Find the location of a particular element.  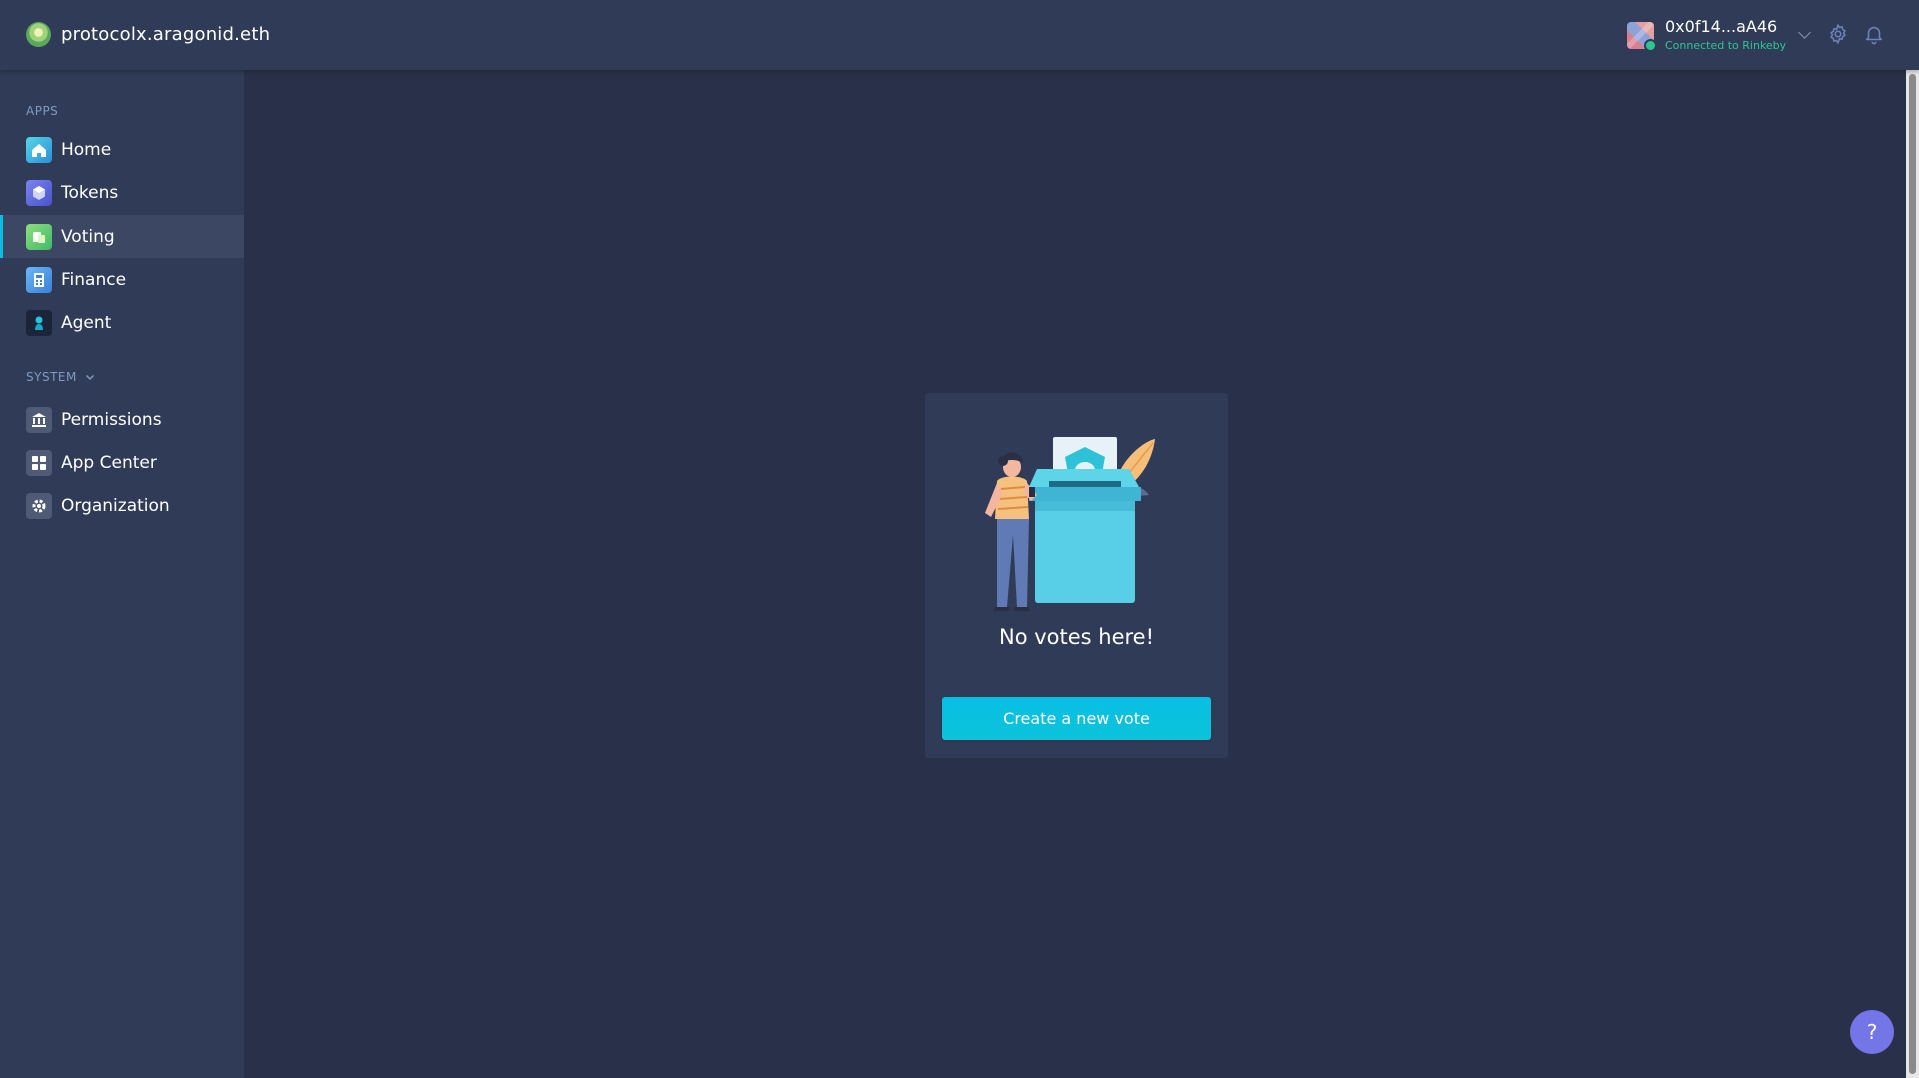

apps-section-label: APPS is located at coordinates (42, 111).